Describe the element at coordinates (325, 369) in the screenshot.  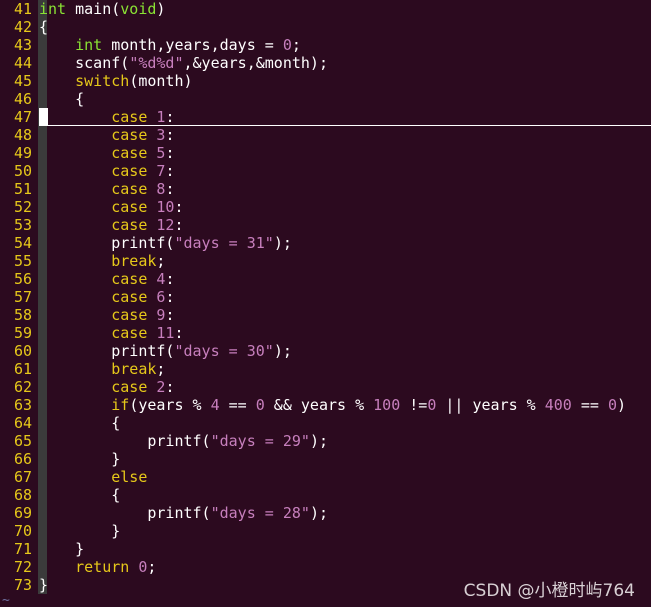
I see `code-line: 61 break;` at that location.